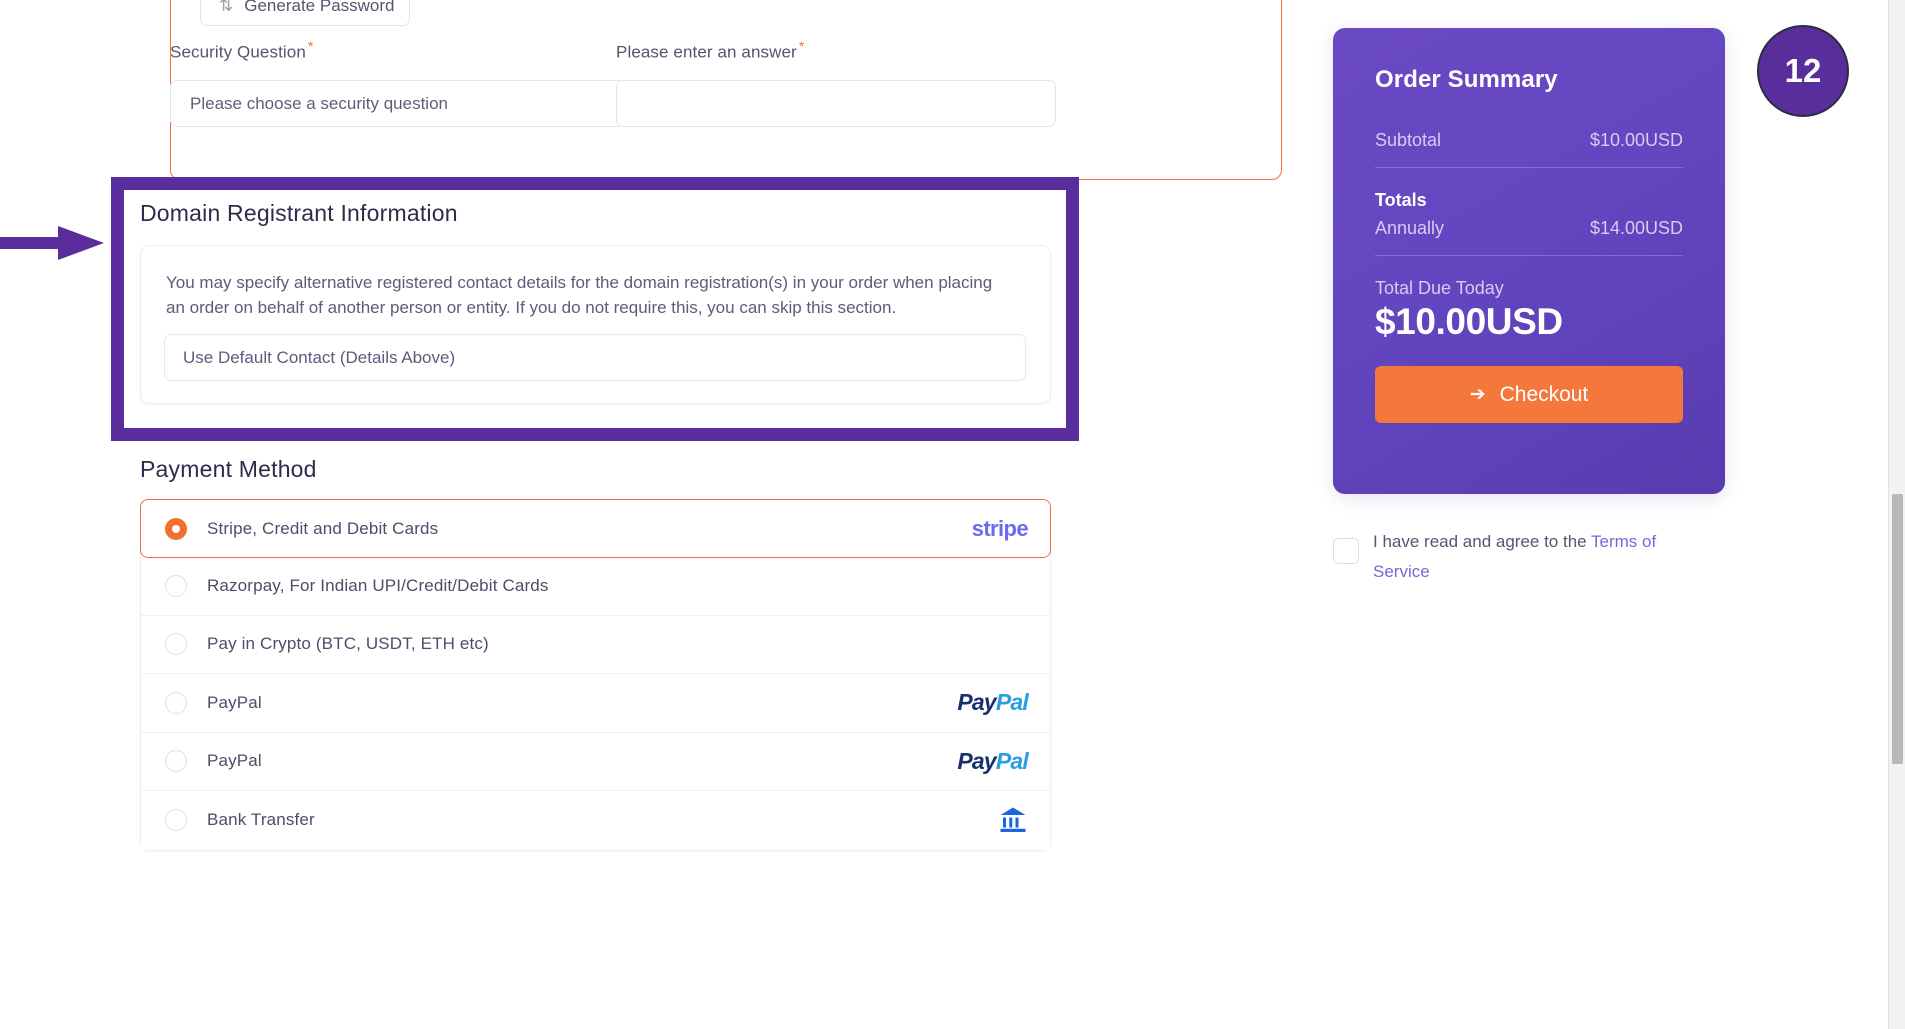 The height and width of the screenshot is (1029, 1905). Describe the element at coordinates (710, 50) in the screenshot. I see `answer-label: Please enter an answer *` at that location.